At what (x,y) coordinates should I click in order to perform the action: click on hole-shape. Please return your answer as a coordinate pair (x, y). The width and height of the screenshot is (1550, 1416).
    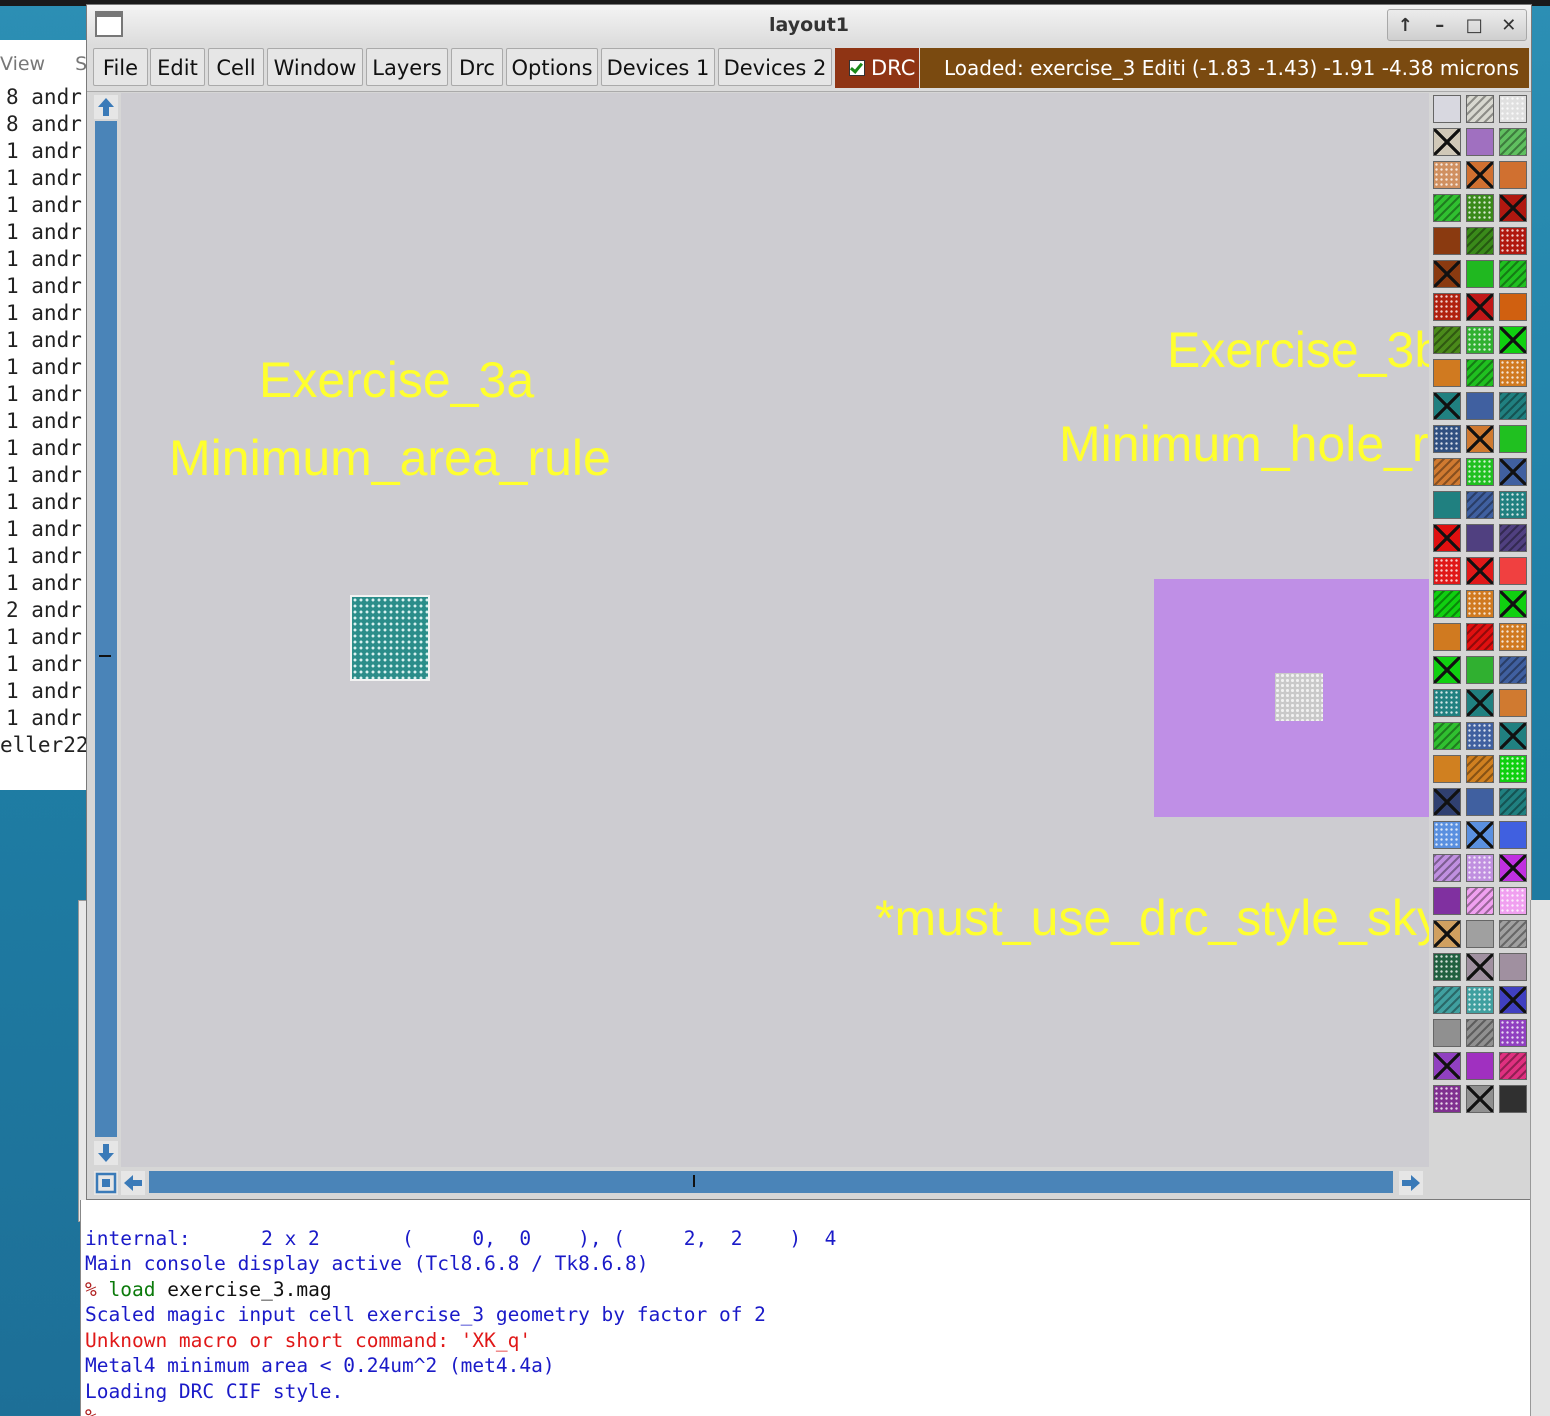
    Looking at the image, I should click on (1299, 697).